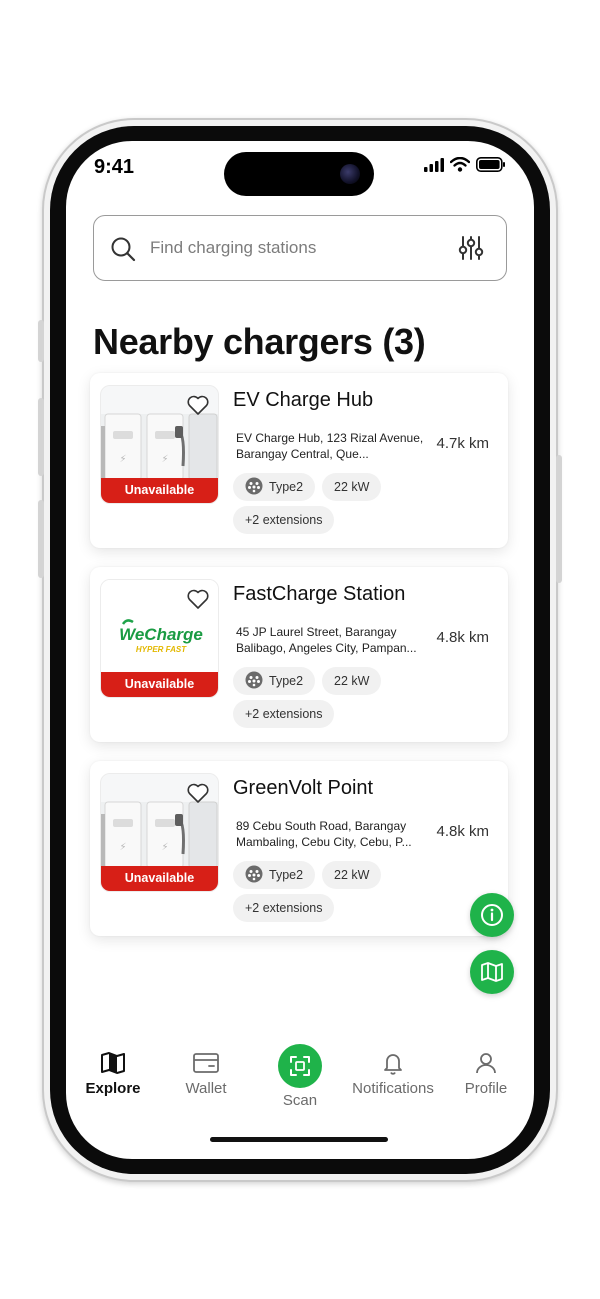 Image resolution: width=600 pixels, height=1299 pixels. I want to click on station-logo: WeCharge HYPER FAST Unavailable, so click(159, 638).